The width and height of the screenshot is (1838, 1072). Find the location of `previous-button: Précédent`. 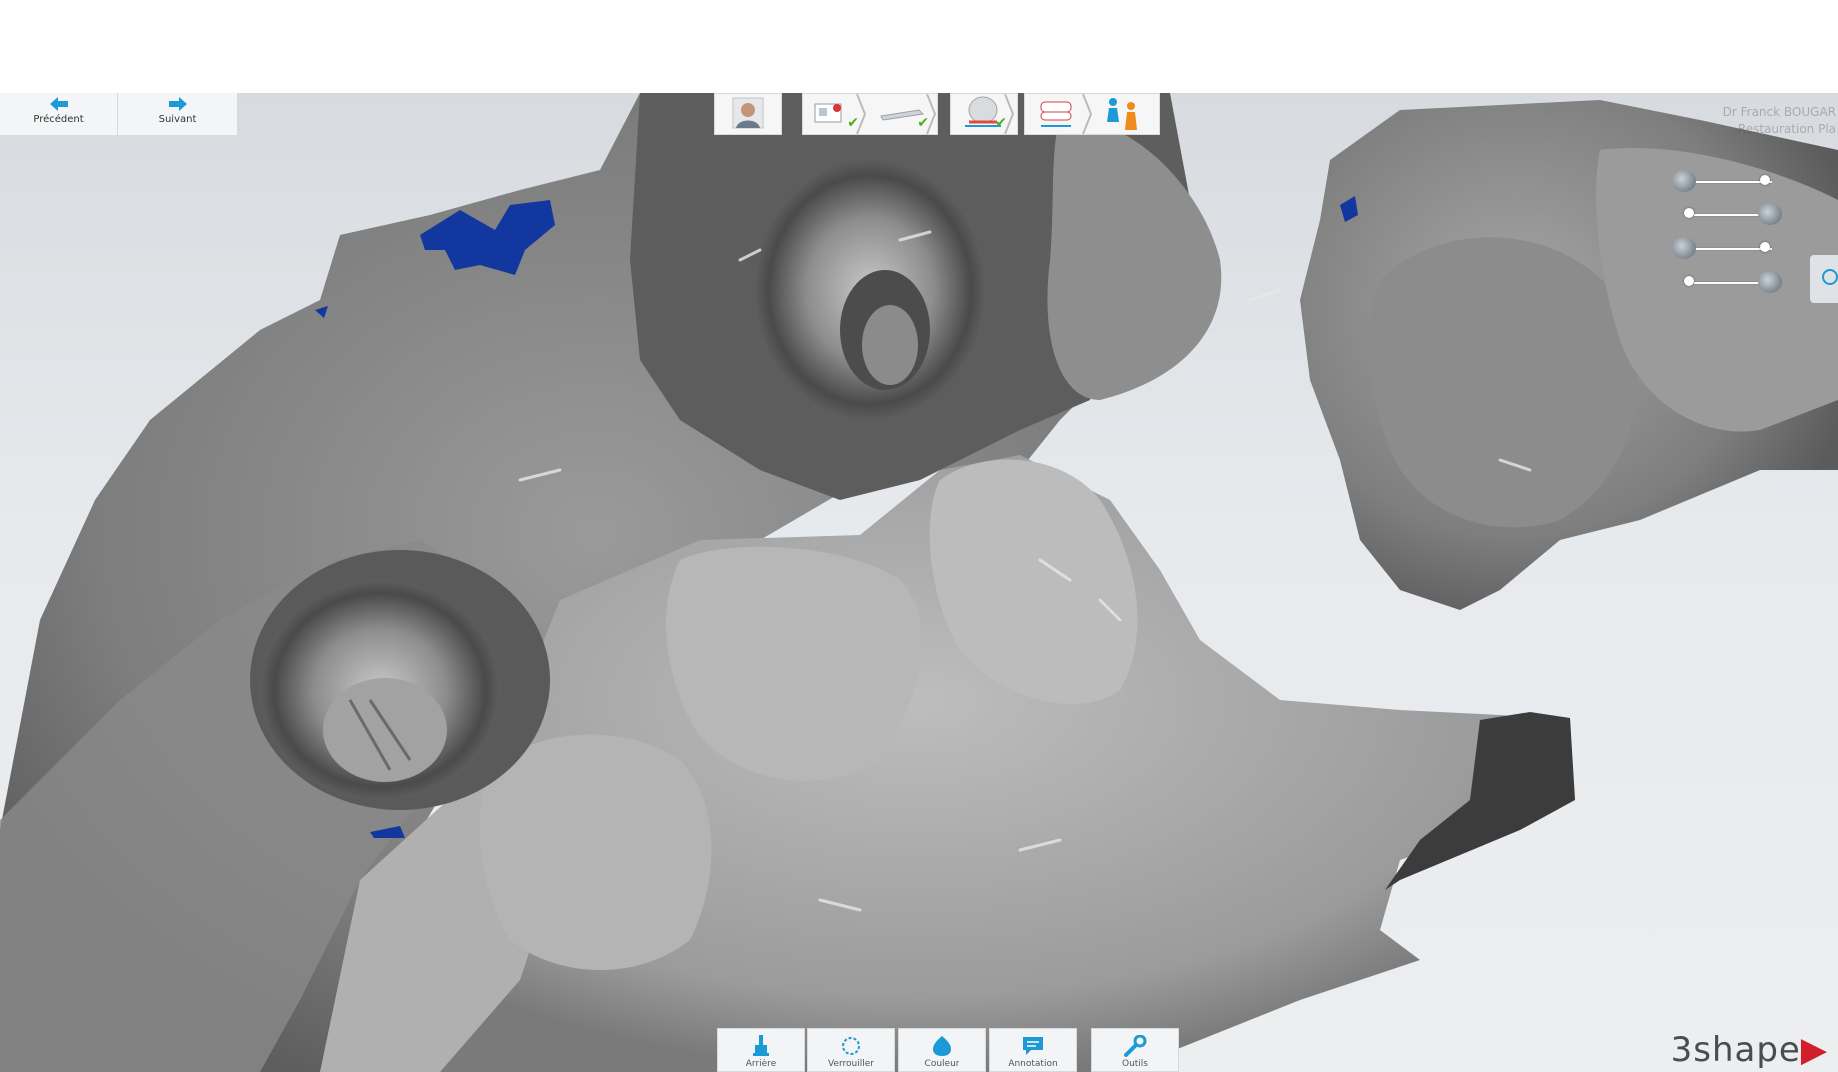

previous-button: Précédent is located at coordinates (59, 114).